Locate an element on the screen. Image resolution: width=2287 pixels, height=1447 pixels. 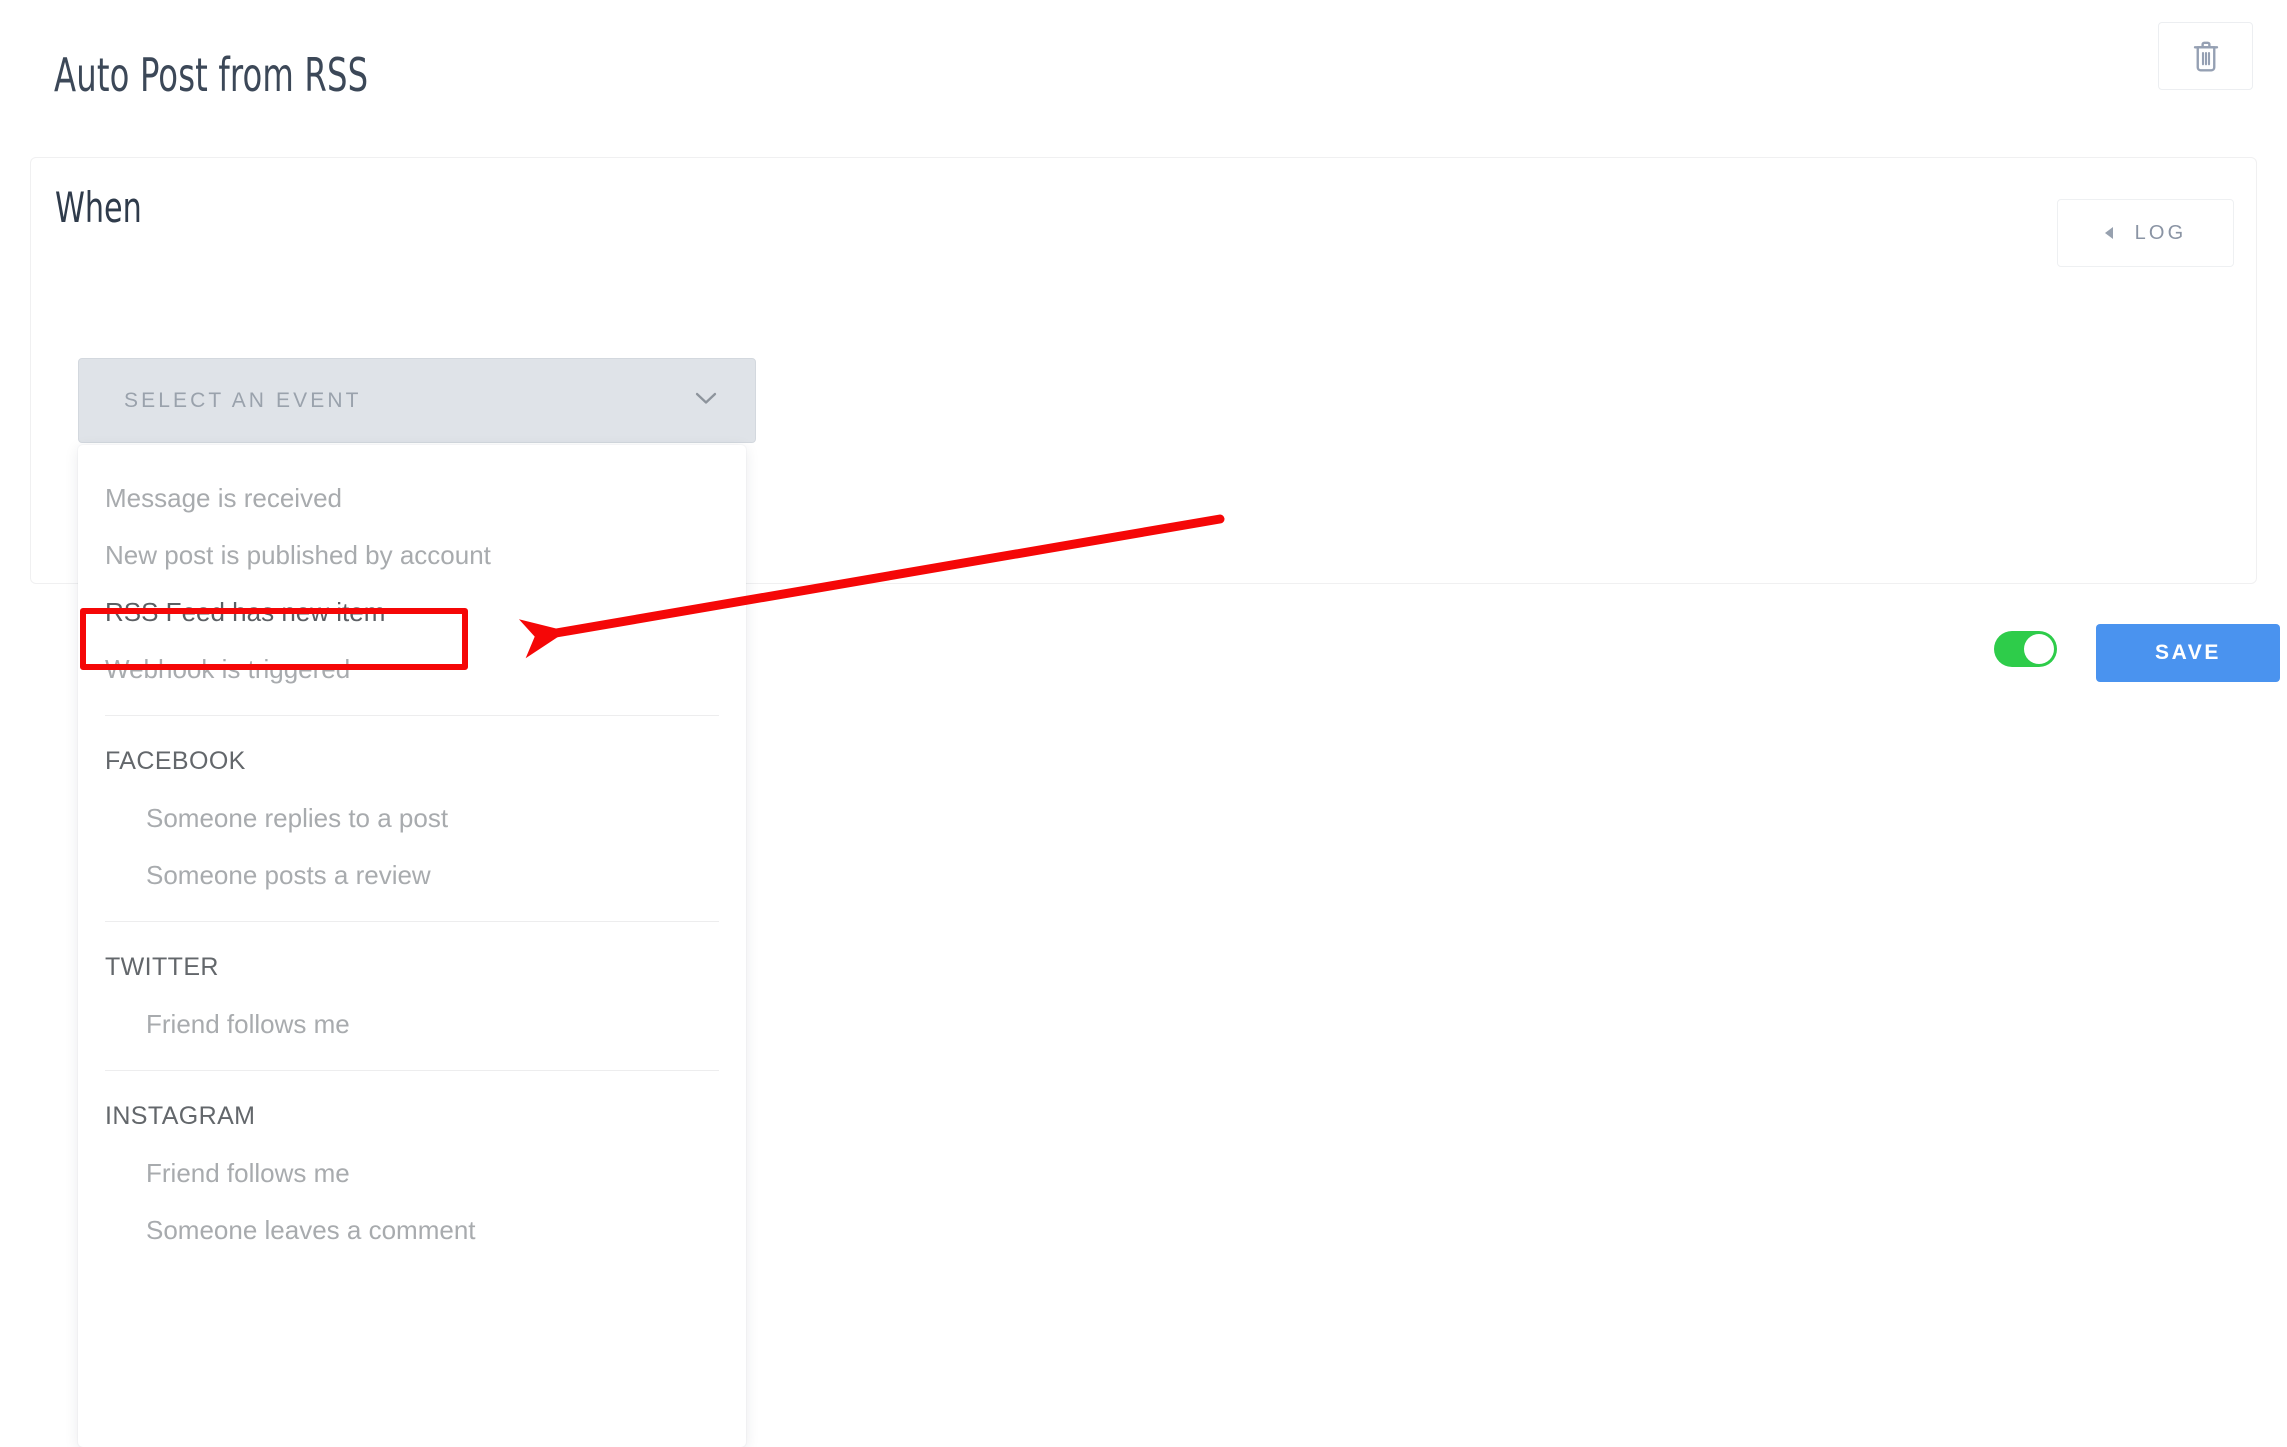
caret-left-icon is located at coordinates (2108, 233).